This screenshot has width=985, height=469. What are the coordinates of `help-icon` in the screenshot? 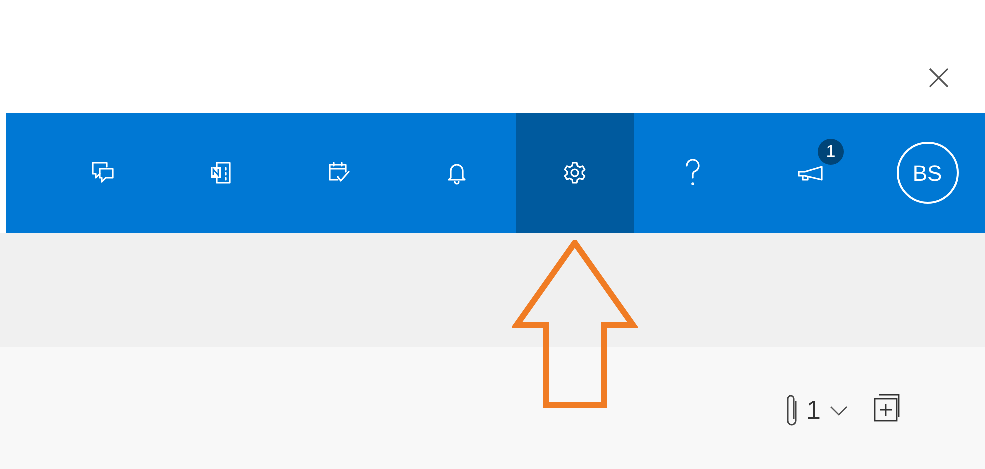 It's located at (693, 173).